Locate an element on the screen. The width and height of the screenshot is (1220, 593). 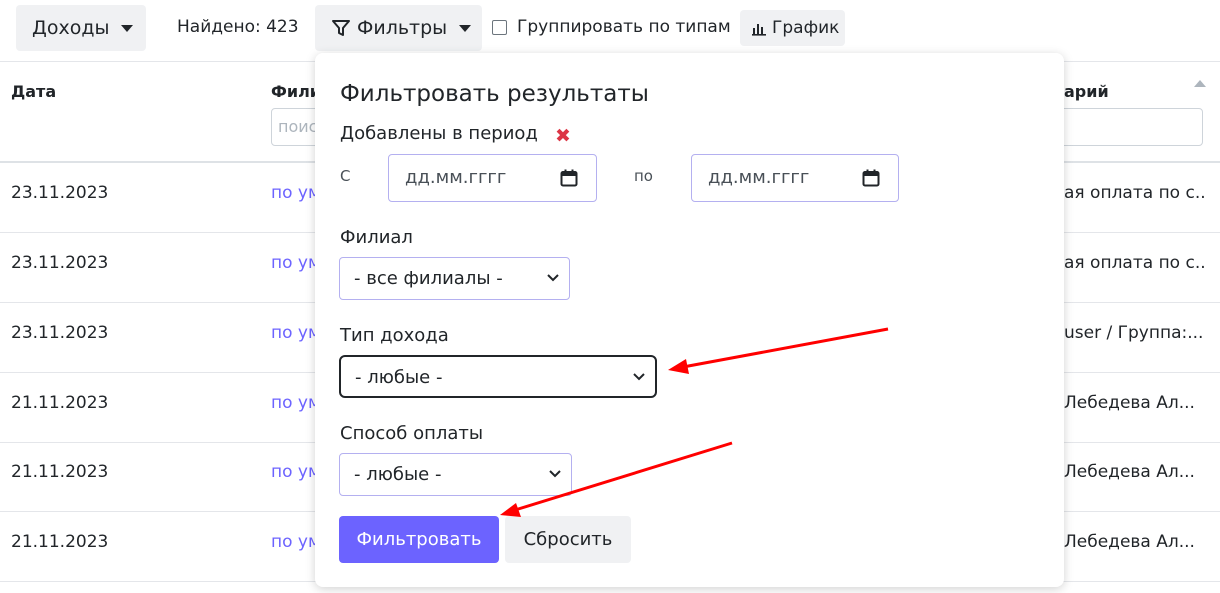
payment-method-select-value: - любые - is located at coordinates (398, 474).